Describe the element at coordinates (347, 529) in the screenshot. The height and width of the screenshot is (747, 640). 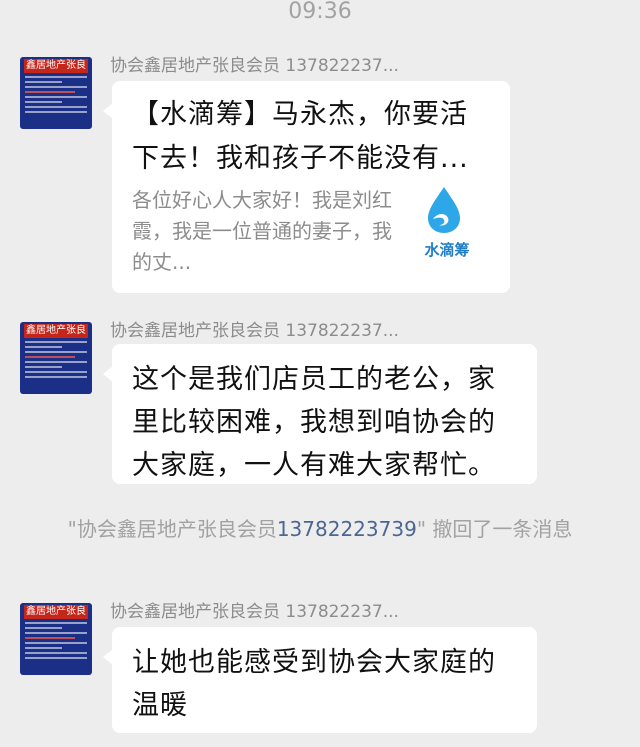
I see `recall-phone-link: 13782223739` at that location.